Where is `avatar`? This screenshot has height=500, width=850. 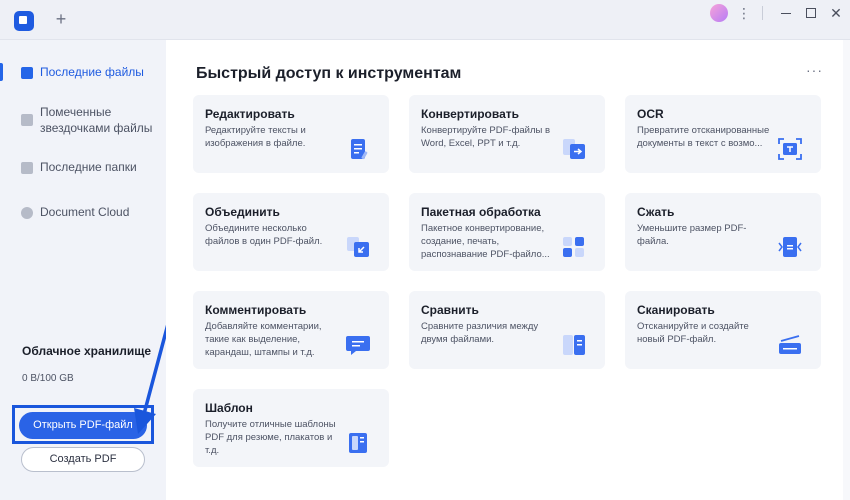
avatar is located at coordinates (719, 13).